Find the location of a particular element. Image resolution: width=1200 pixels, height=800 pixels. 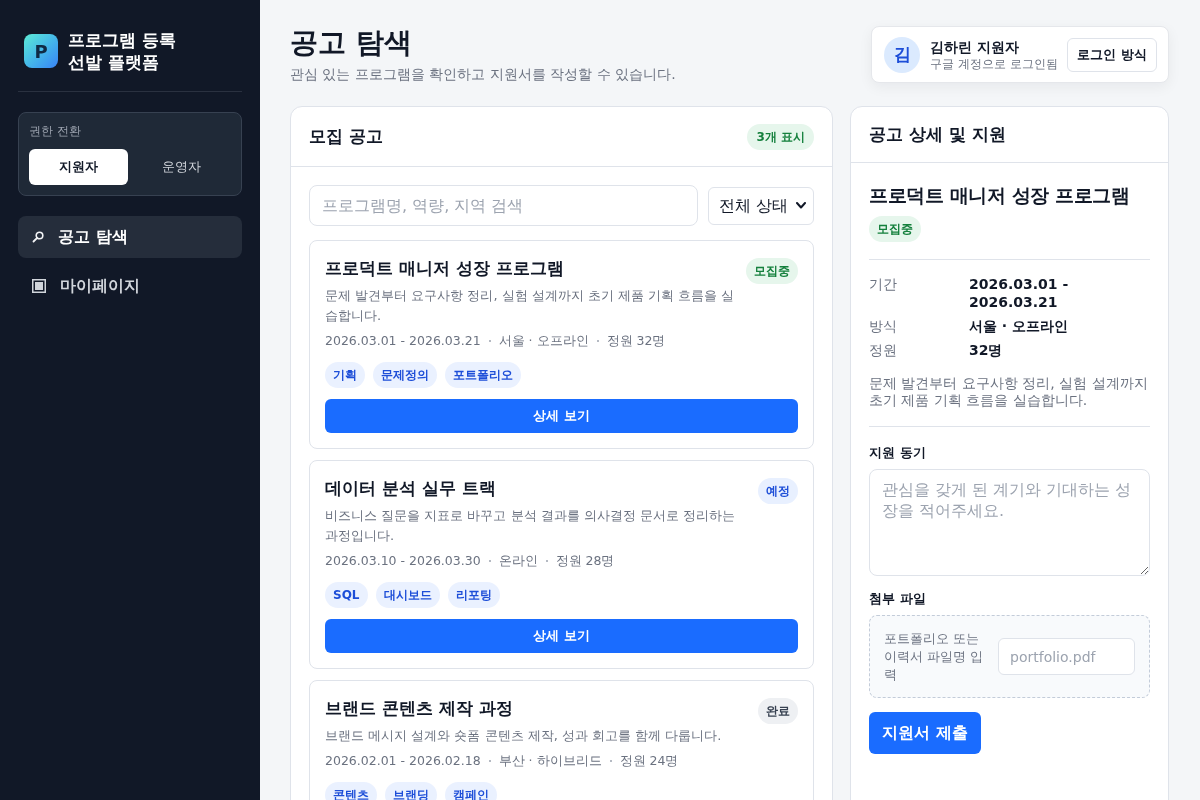

page-subtitle: 관심 있는 프로그램을 확인하고 지원서를 작성할 수 있습니다. is located at coordinates (483, 74).